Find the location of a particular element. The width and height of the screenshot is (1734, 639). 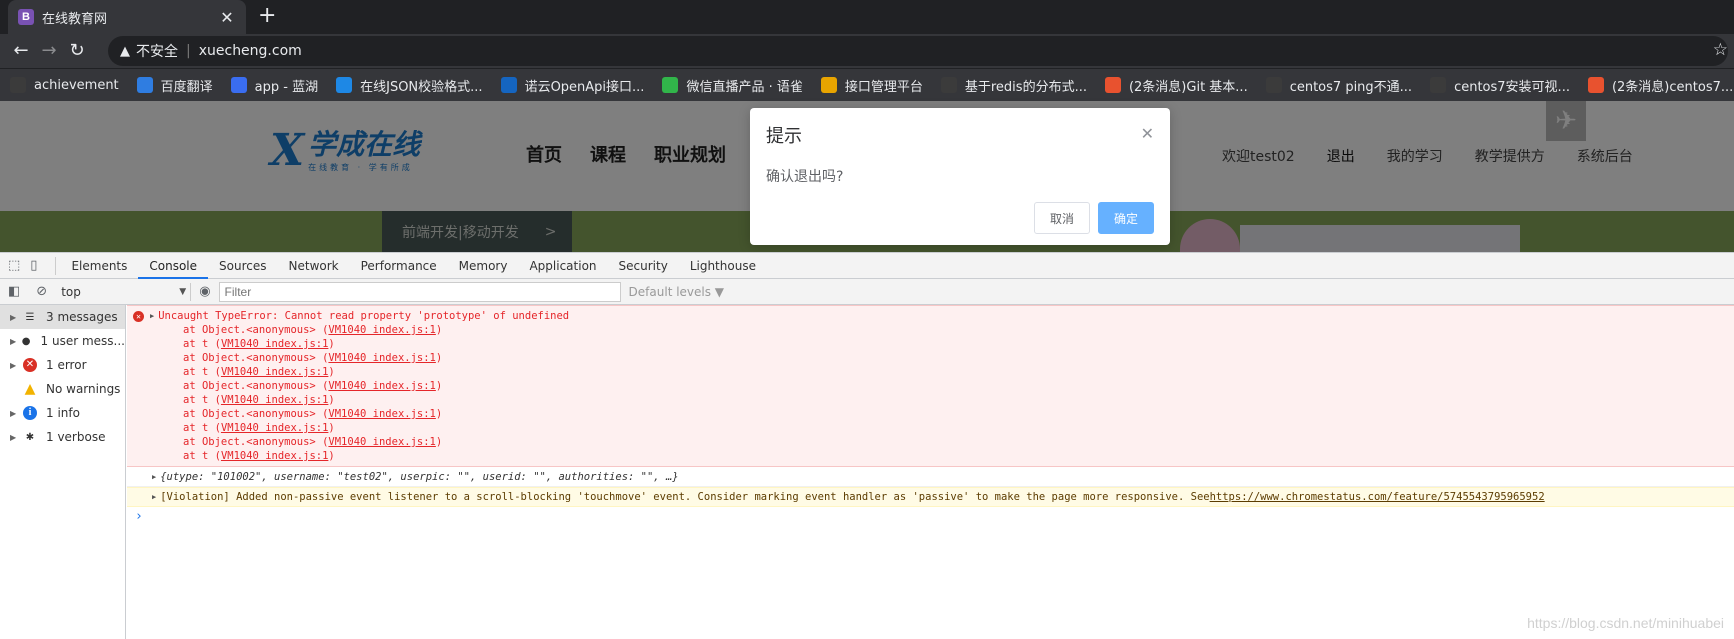

url-text: xuecheng.com is located at coordinates (250, 51).